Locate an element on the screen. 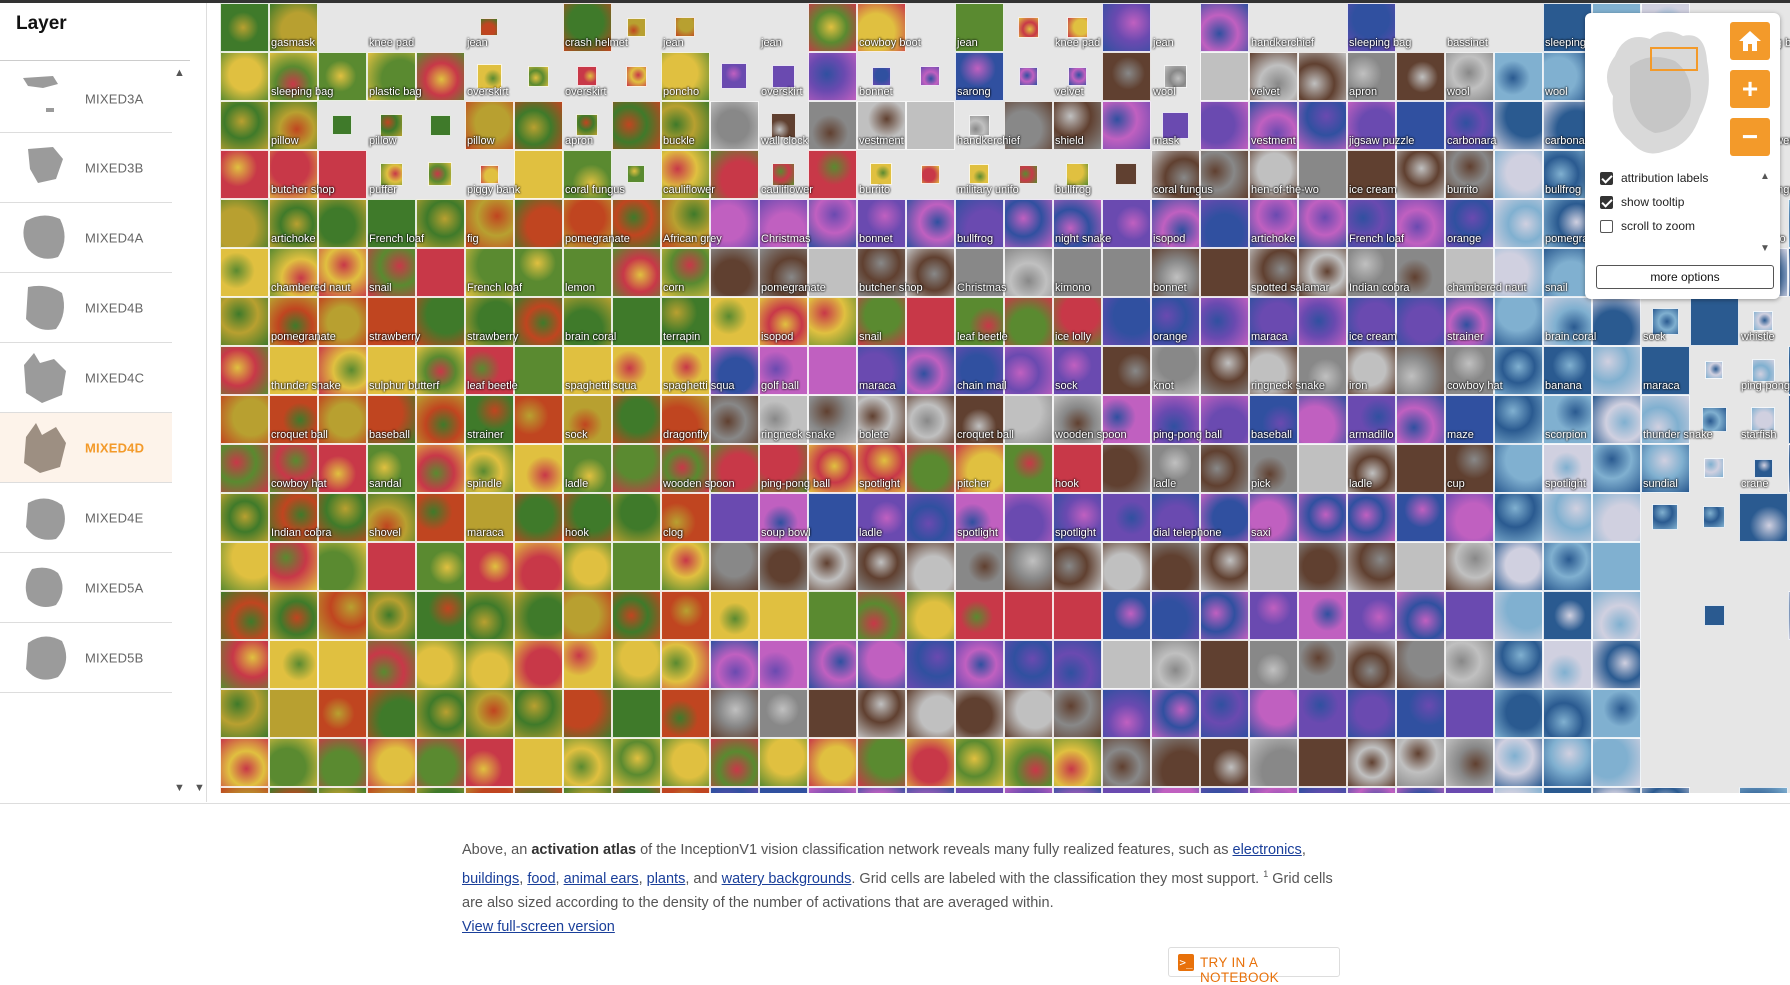  zoom-in-button: + is located at coordinates (1750, 89).